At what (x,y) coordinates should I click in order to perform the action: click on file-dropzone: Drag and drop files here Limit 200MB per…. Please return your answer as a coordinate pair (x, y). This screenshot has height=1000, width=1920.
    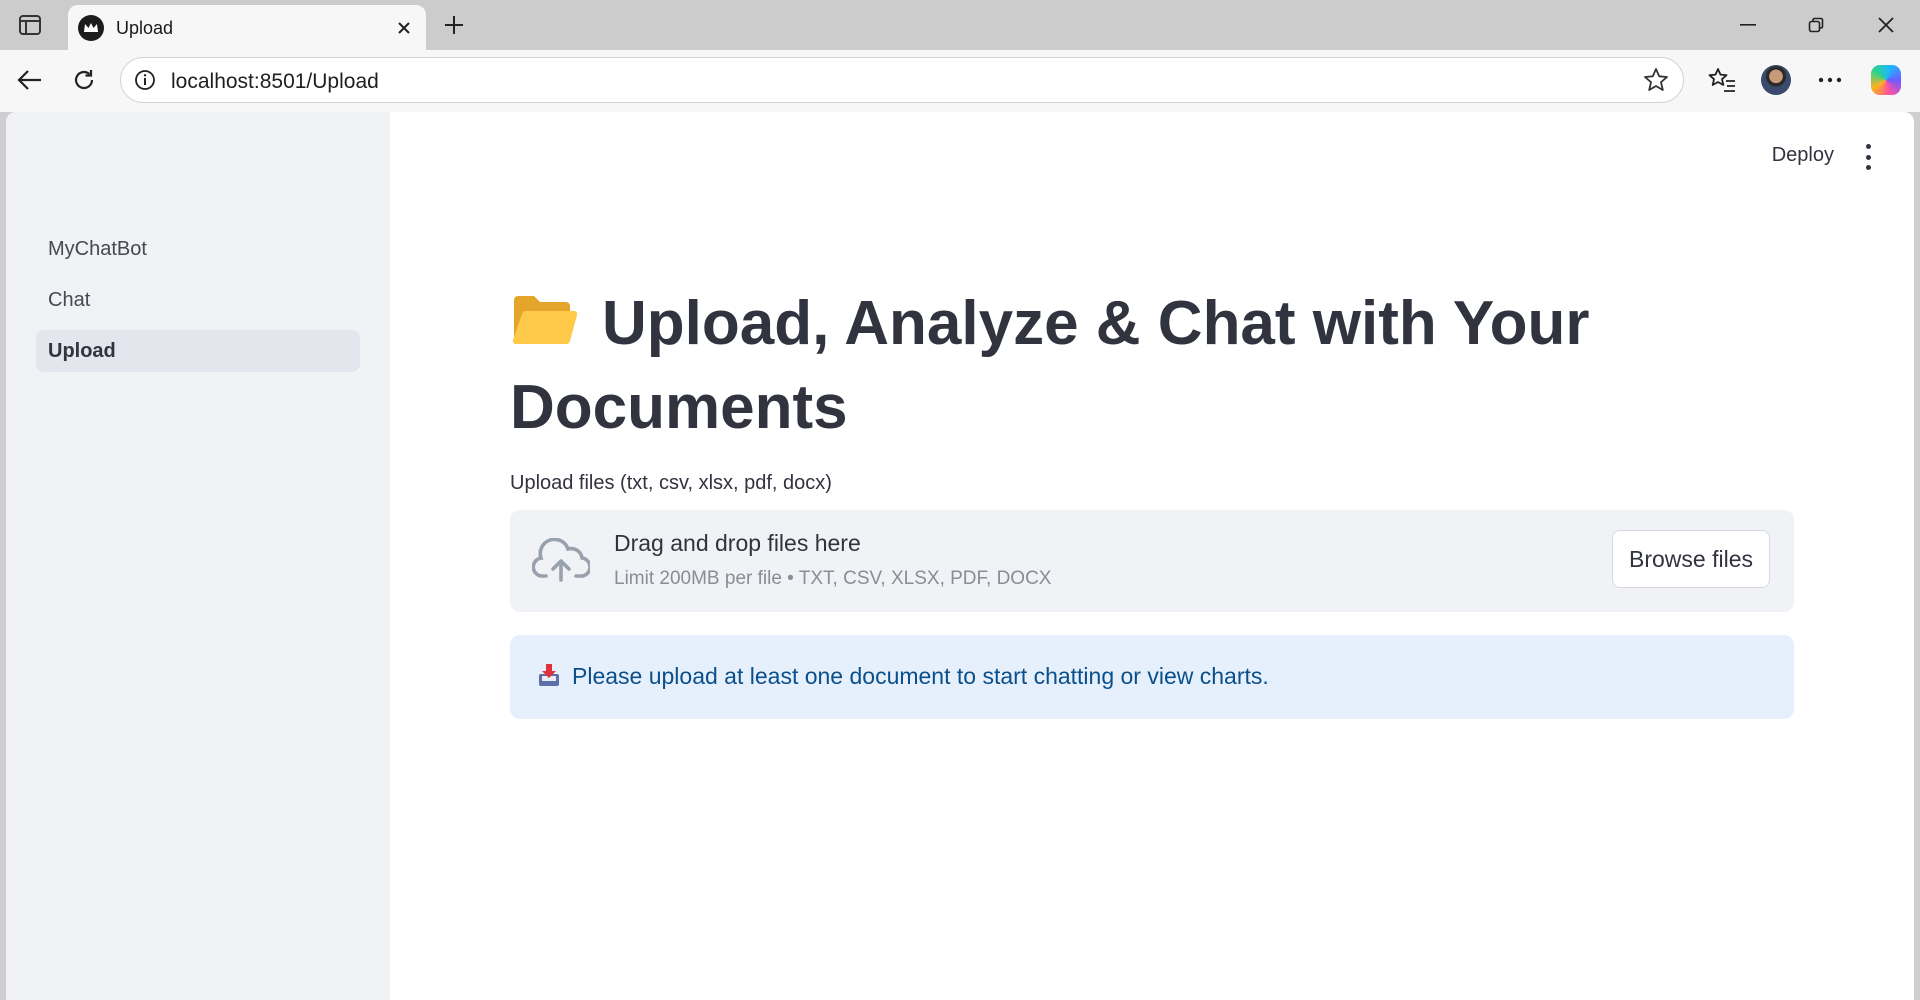
    Looking at the image, I should click on (1152, 561).